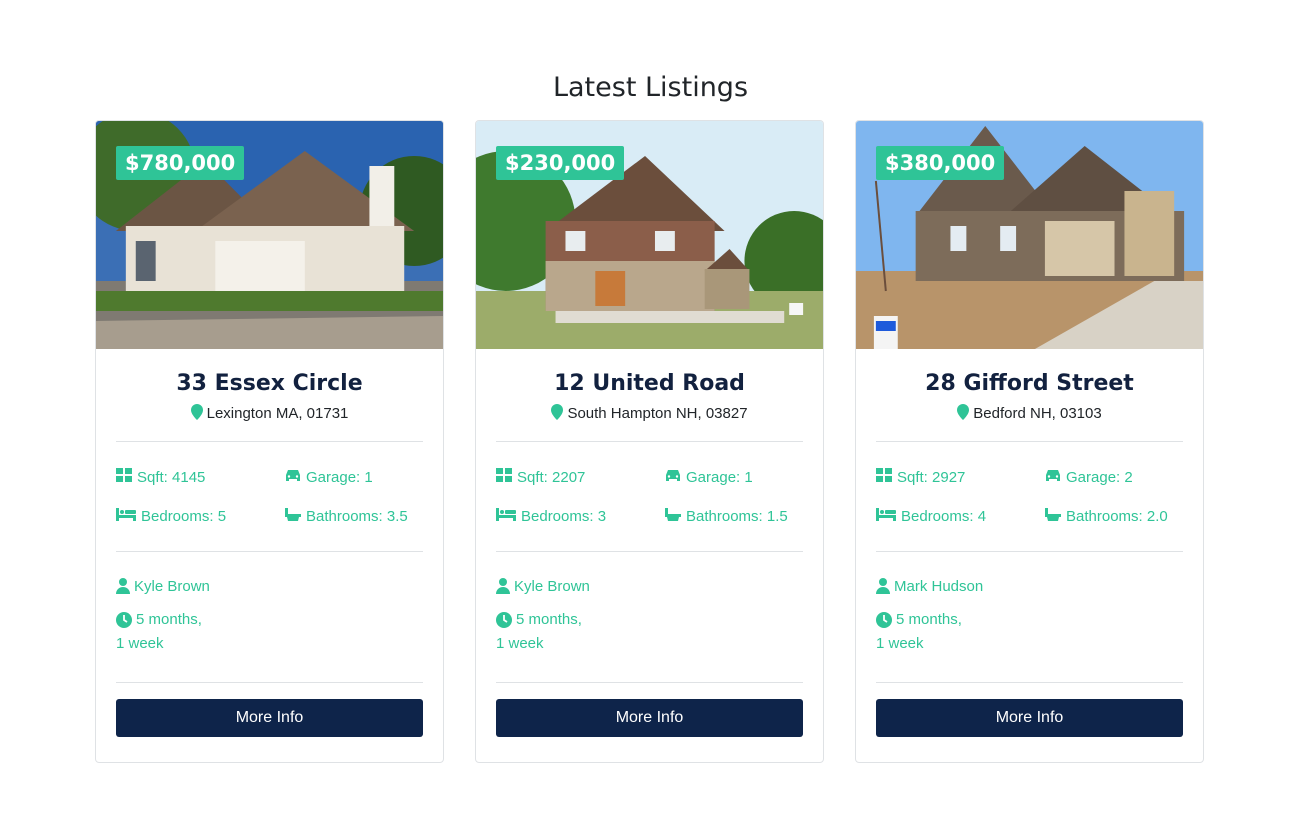 The image size is (1301, 835). Describe the element at coordinates (940, 163) in the screenshot. I see `price-badge: $380,000` at that location.